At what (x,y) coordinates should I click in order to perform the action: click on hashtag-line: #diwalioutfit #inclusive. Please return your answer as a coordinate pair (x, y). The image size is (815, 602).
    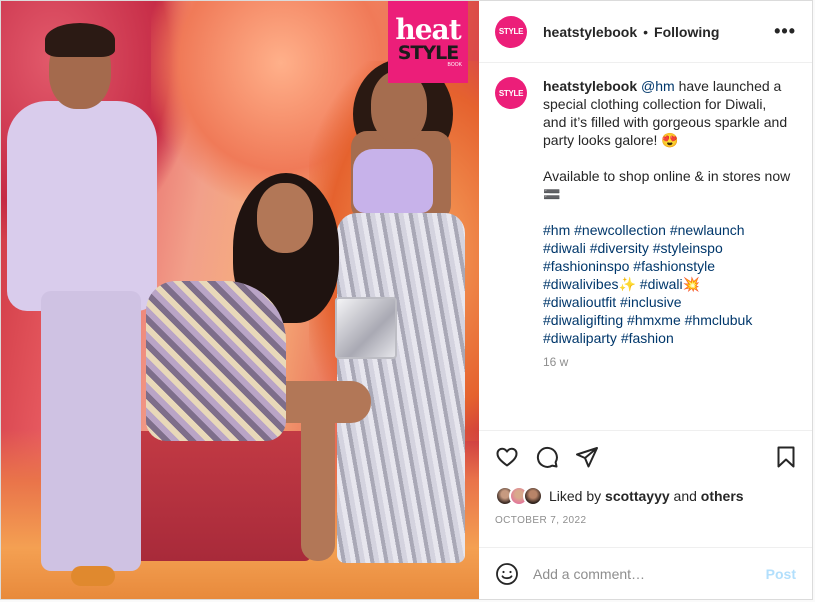
    Looking at the image, I should click on (668, 302).